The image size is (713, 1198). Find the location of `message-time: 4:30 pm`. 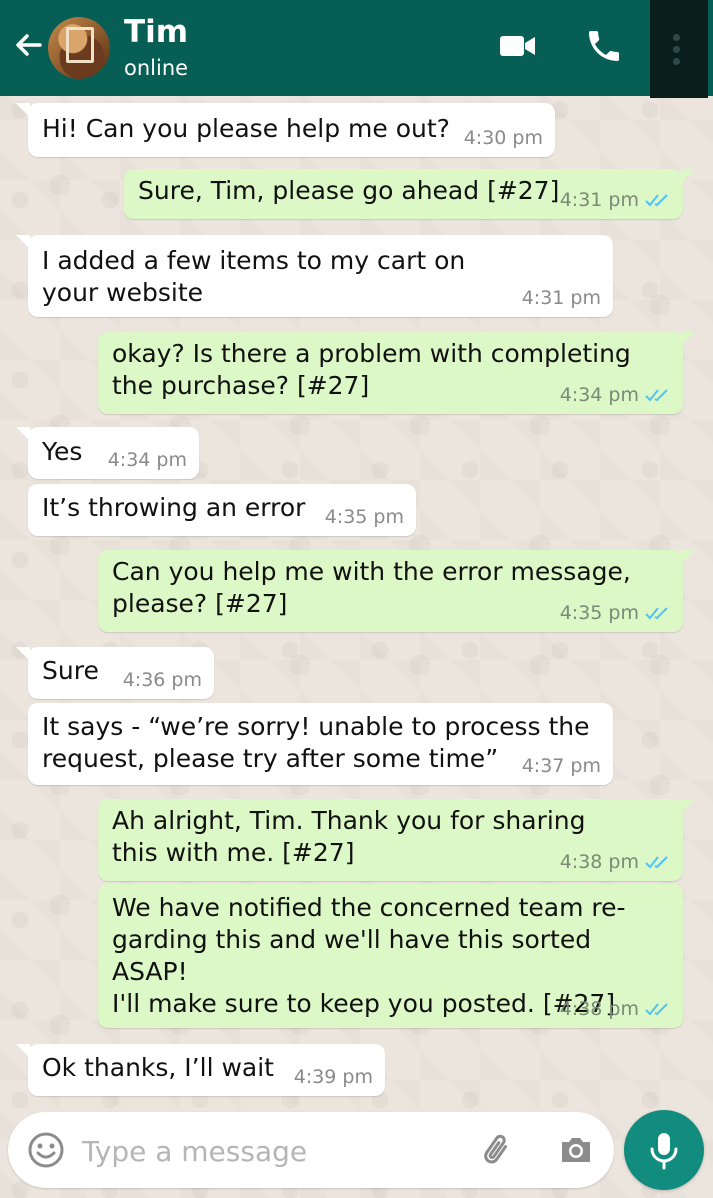

message-time: 4:30 pm is located at coordinates (503, 138).